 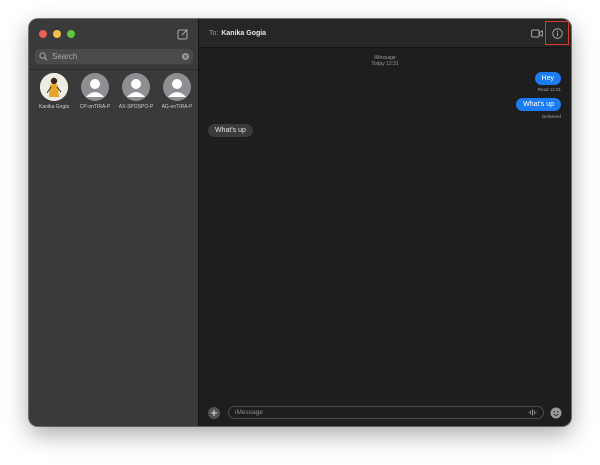 I want to click on conversation-meta: iMessage Today 12:31, so click(x=385, y=61).